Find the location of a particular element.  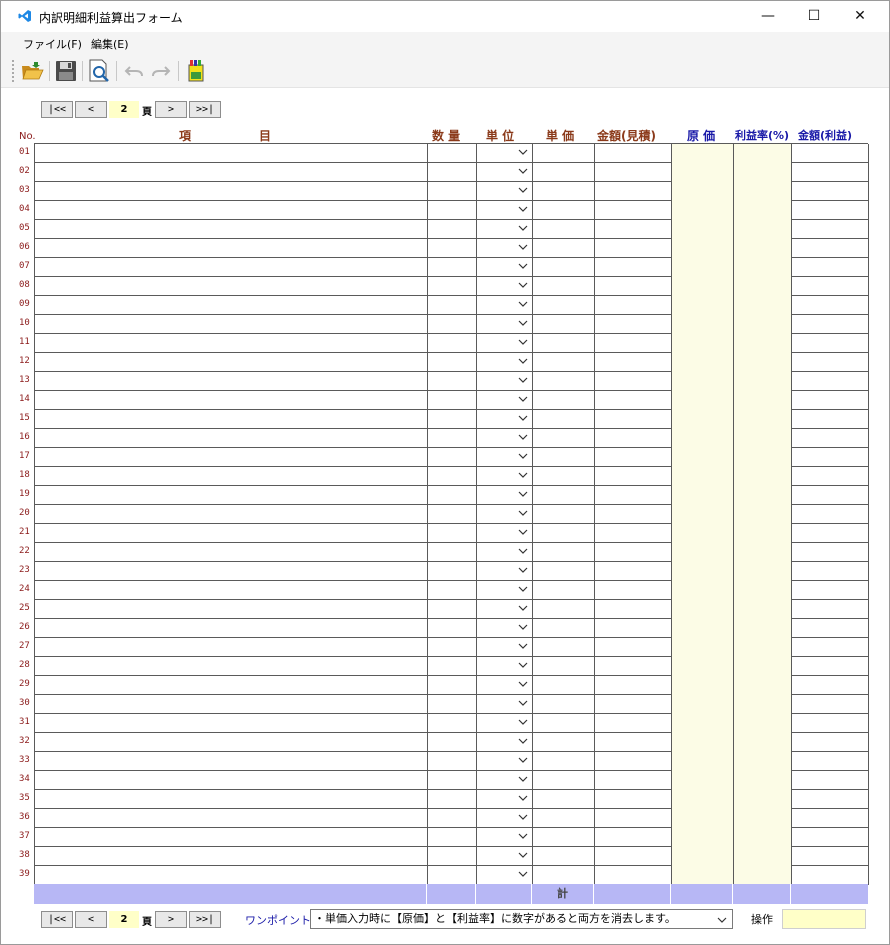

open-folder-icon is located at coordinates (32, 71).